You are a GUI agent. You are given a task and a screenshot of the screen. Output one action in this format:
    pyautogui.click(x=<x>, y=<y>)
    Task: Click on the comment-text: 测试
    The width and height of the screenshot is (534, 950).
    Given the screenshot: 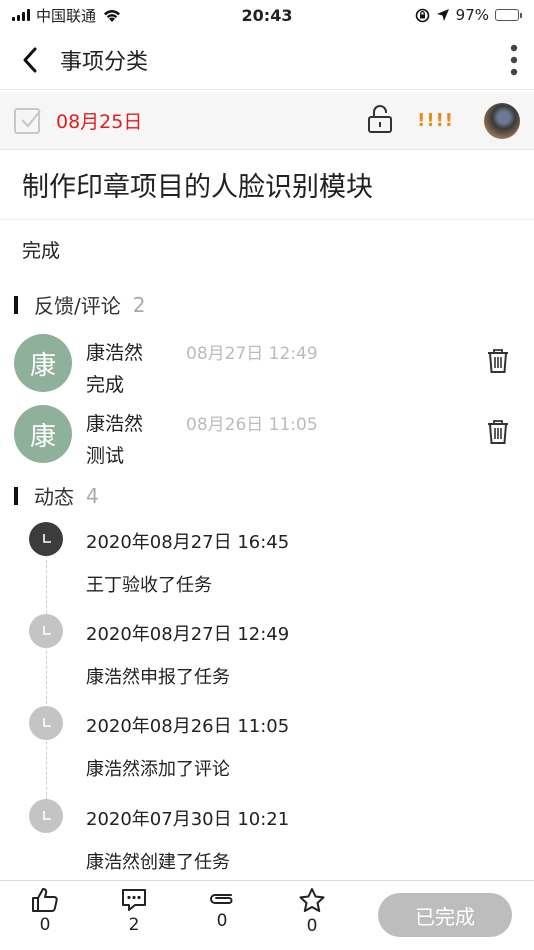 What is the action you would take?
    pyautogui.click(x=105, y=456)
    